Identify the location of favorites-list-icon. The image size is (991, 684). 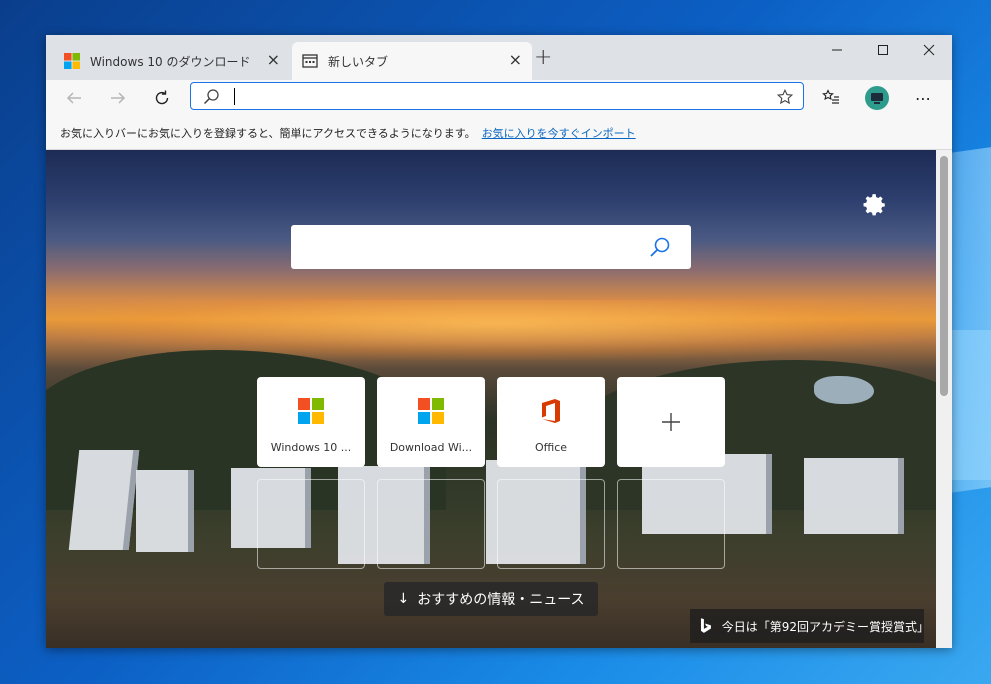
(830, 96).